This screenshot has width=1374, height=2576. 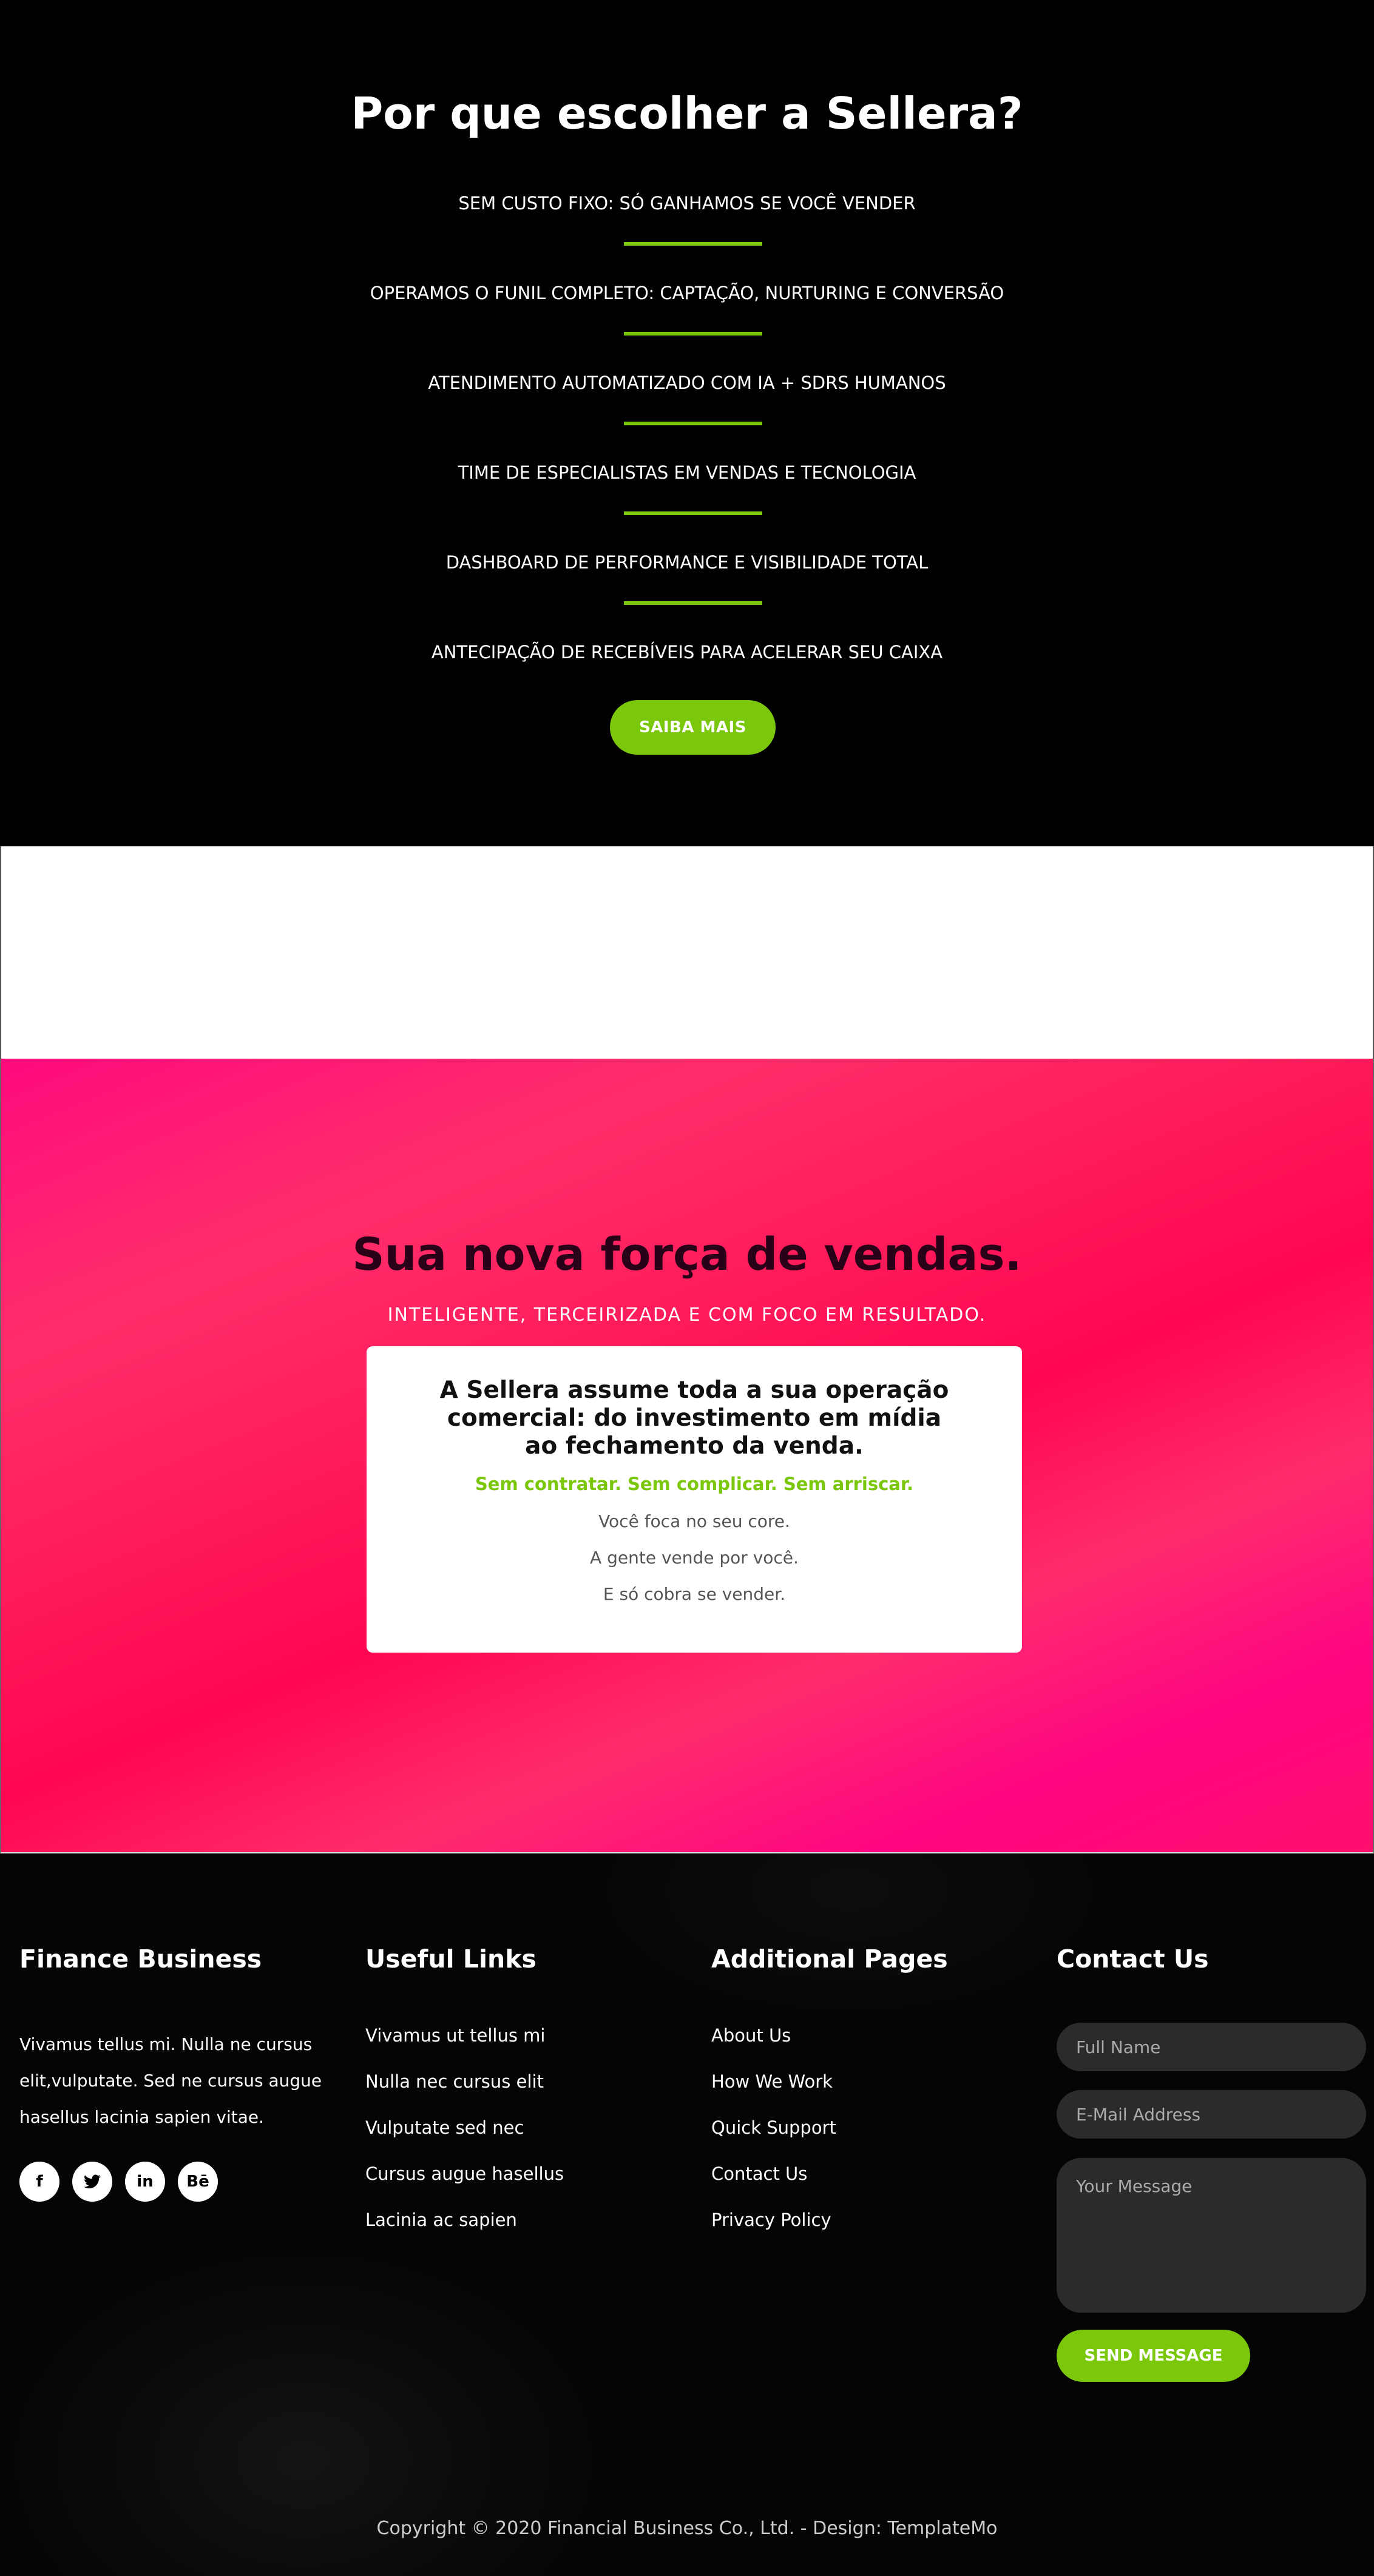 What do you see at coordinates (694, 1594) in the screenshot?
I see `card-line: E só cobra se vender.` at bounding box center [694, 1594].